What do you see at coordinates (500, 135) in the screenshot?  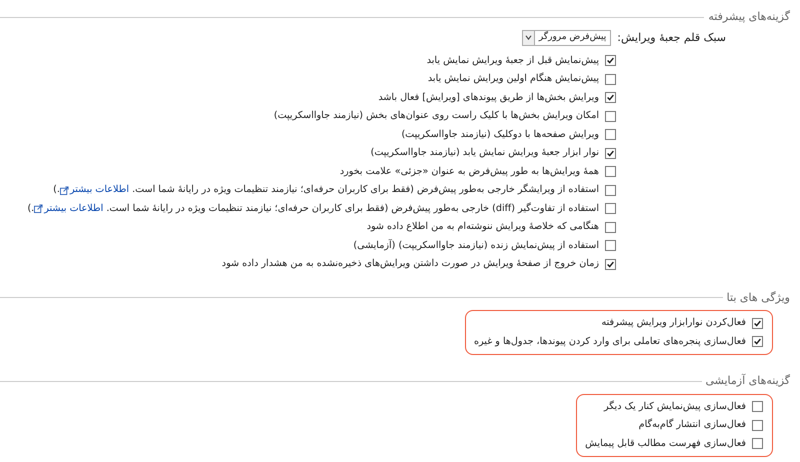 I see `option-label: ویرایش صفحه‌ها با دوکلیک (نیازمند جاوااسکریپت)` at bounding box center [500, 135].